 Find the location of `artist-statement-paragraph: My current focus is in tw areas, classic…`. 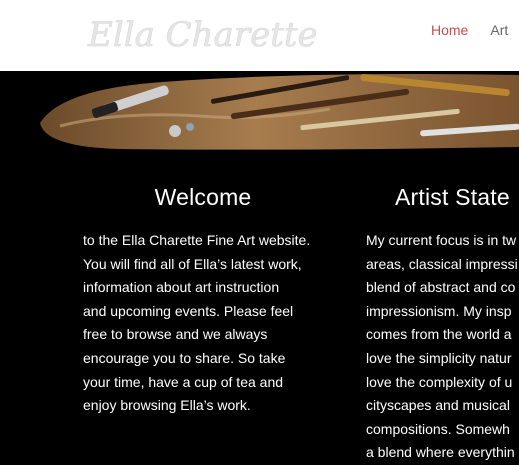

artist-statement-paragraph: My current focus is in tw areas, classic… is located at coordinates (442, 347).